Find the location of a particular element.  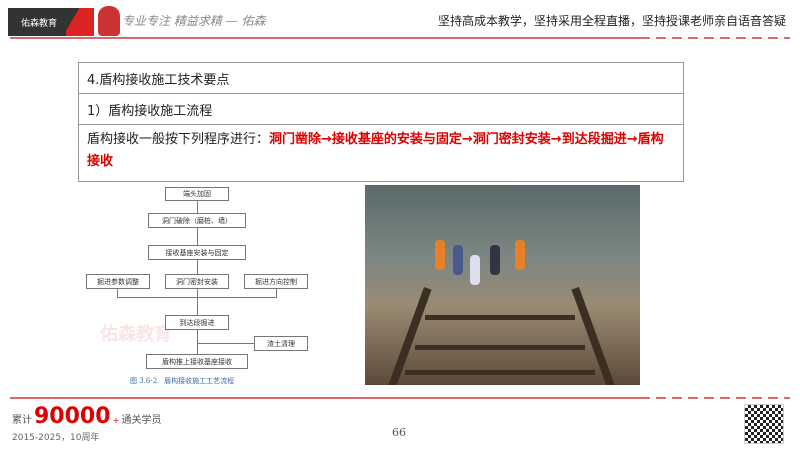

count-number: 90000 is located at coordinates (72, 416).